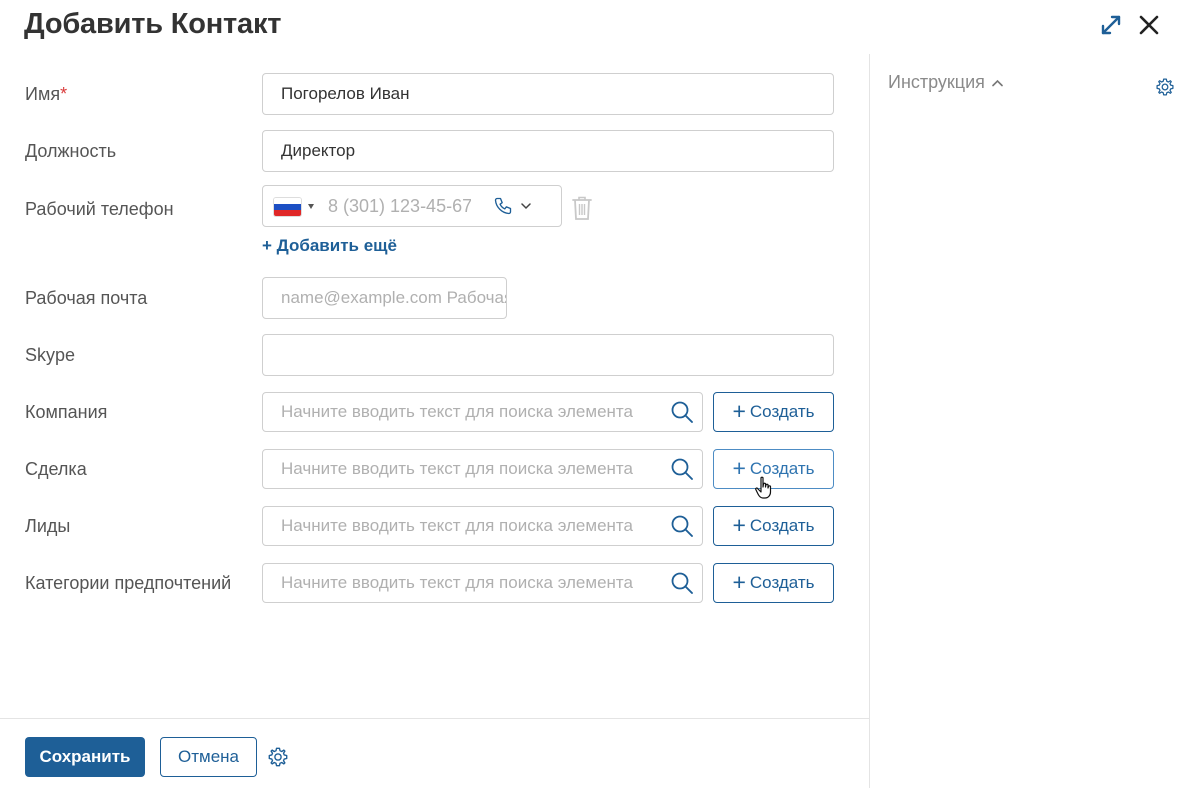  Describe the element at coordinates (153, 24) in the screenshot. I see `page-title: Добавить Контакт` at that location.